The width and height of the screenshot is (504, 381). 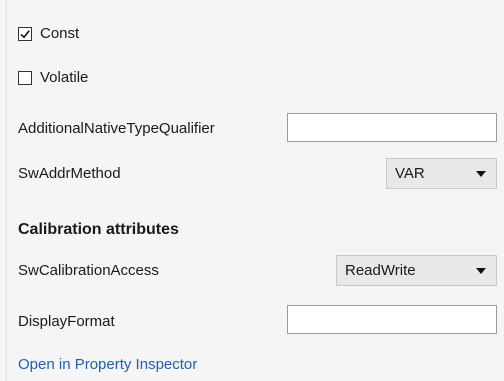 I want to click on calibration-heading: Calibration attributes, so click(x=98, y=229).